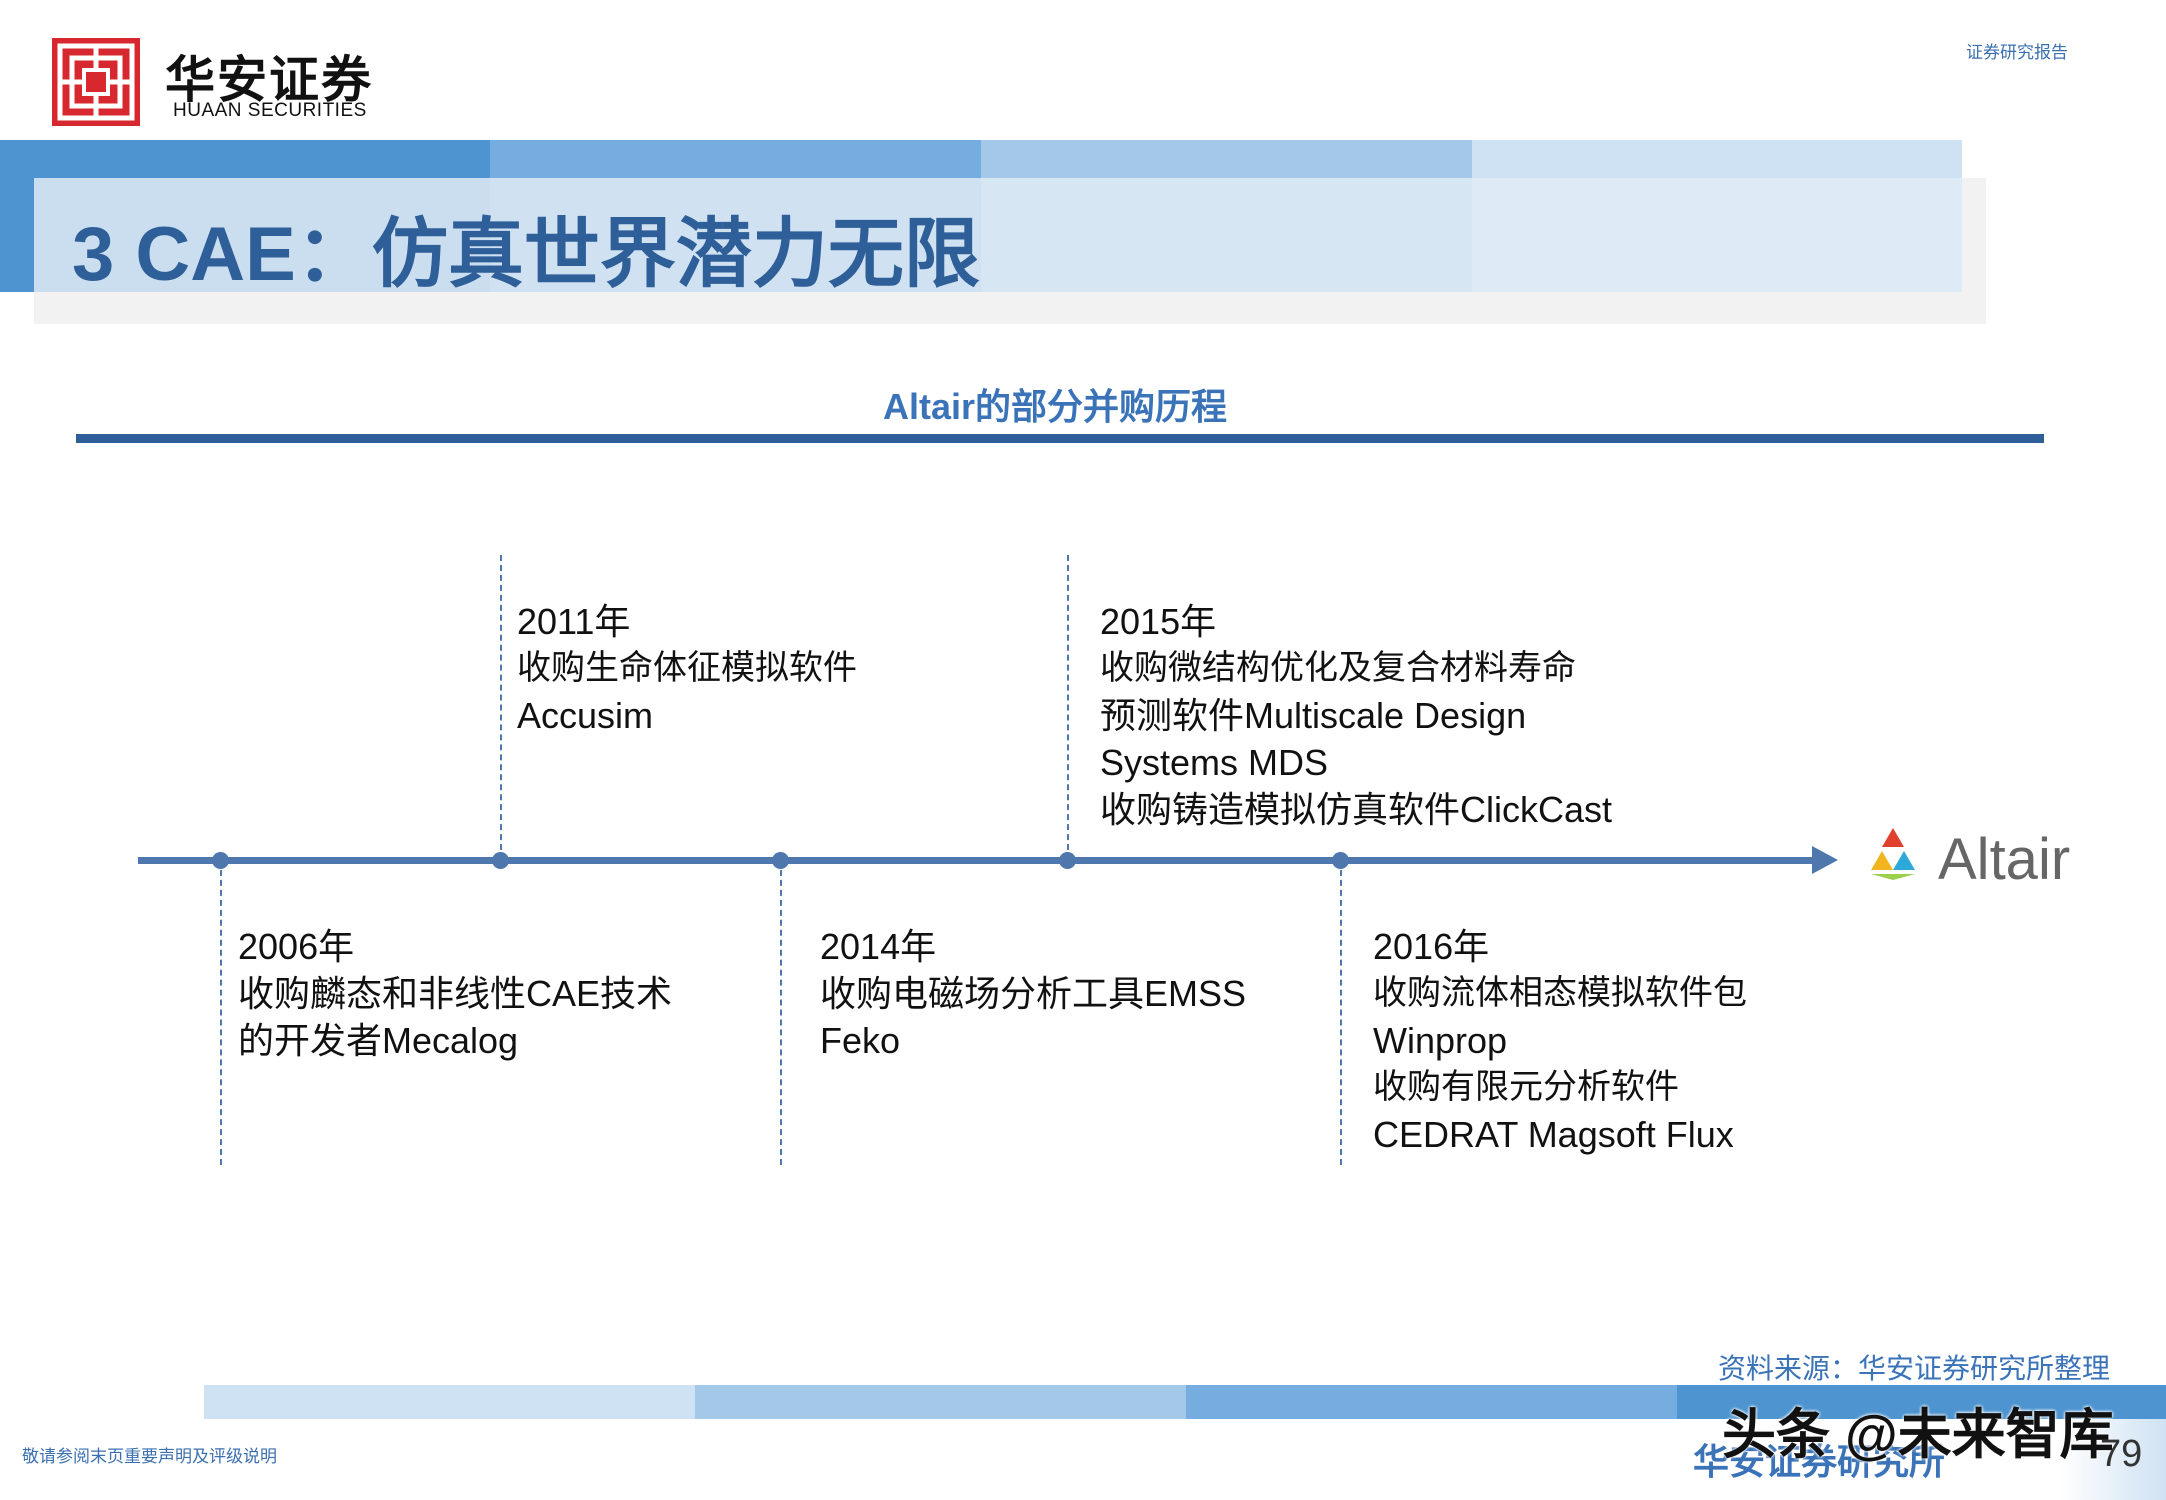 The height and width of the screenshot is (1500, 2166). What do you see at coordinates (221, 1012) in the screenshot?
I see `connector-2006` at bounding box center [221, 1012].